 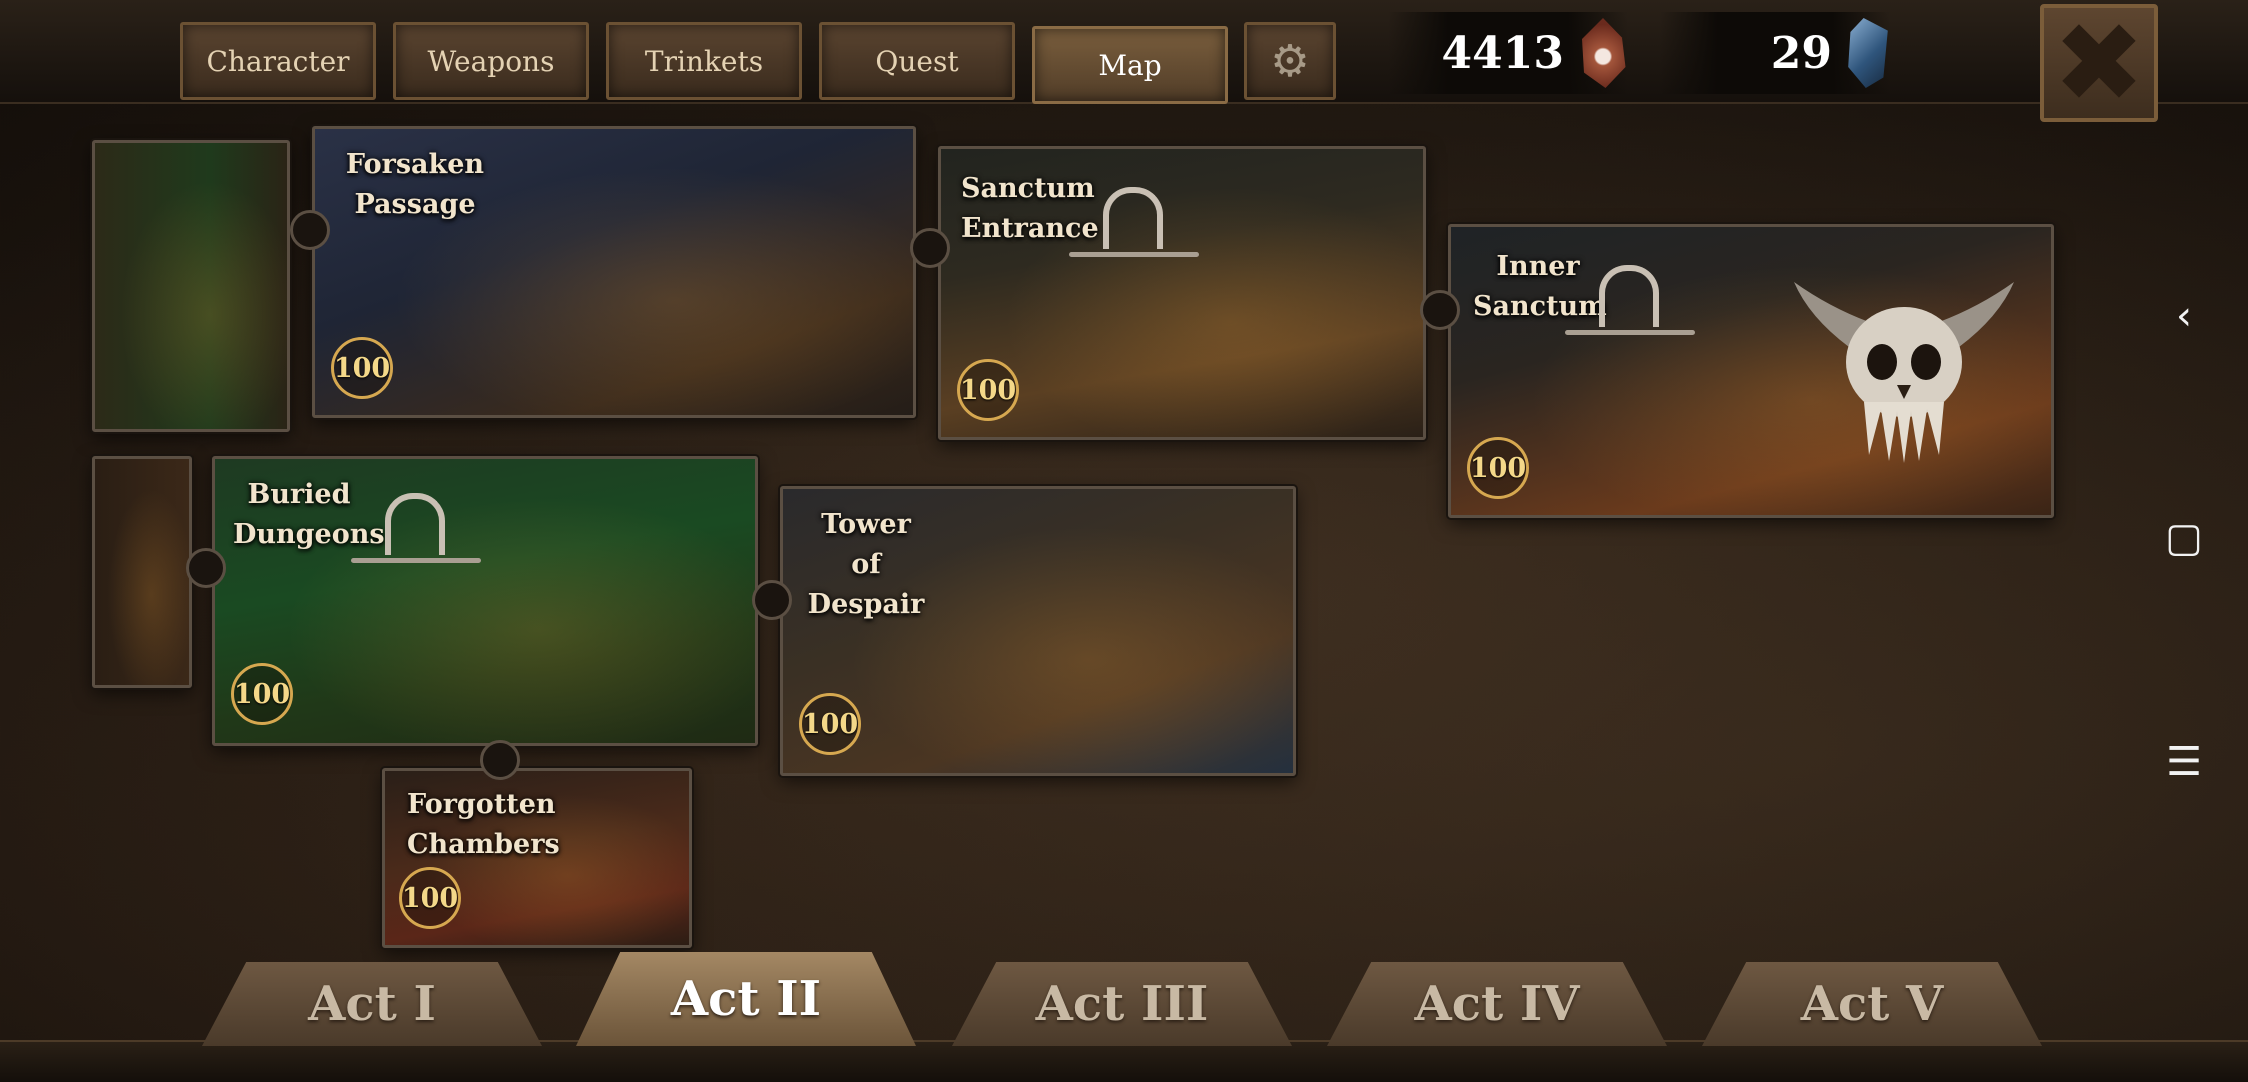 I want to click on tab-act-3: Act III, so click(x=1122, y=1004).